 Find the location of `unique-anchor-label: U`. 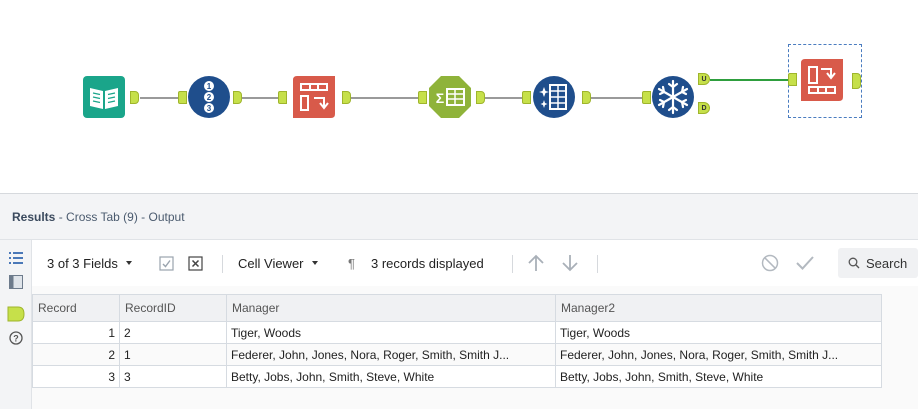

unique-anchor-label: U is located at coordinates (704, 79).